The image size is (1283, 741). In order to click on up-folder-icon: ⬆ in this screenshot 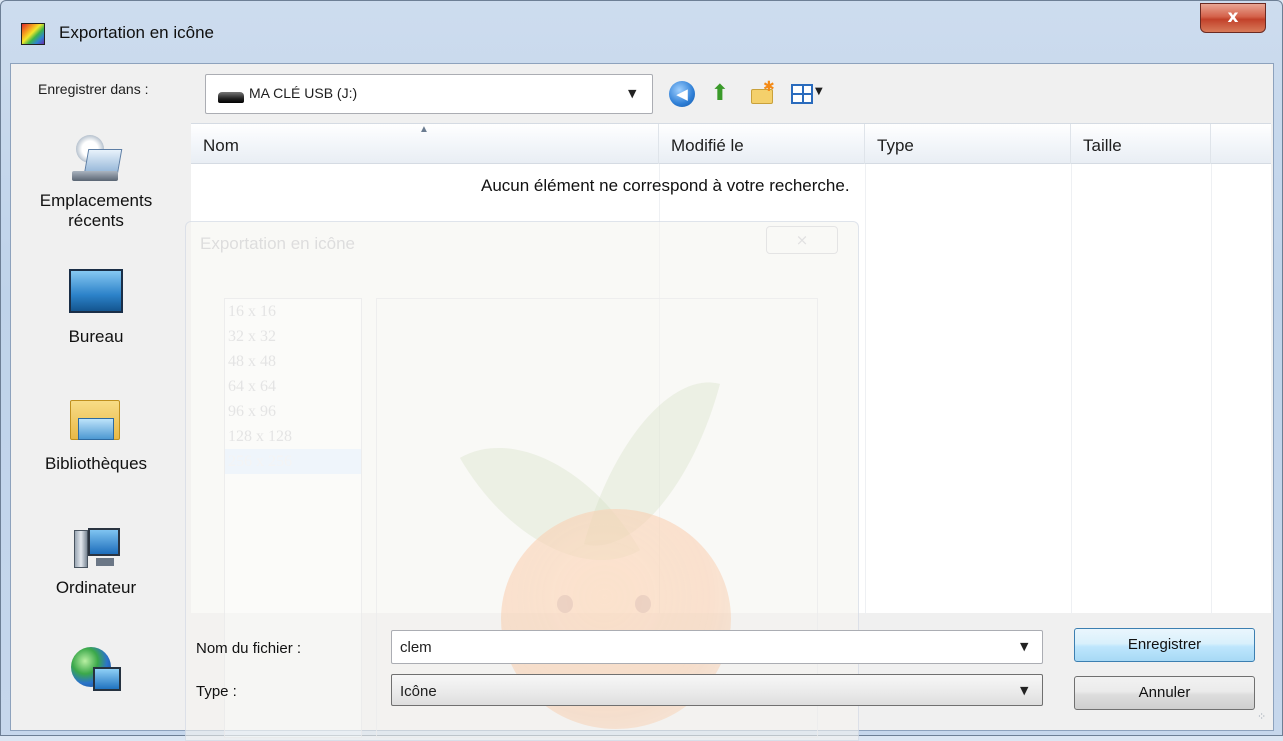, I will do `click(720, 94)`.